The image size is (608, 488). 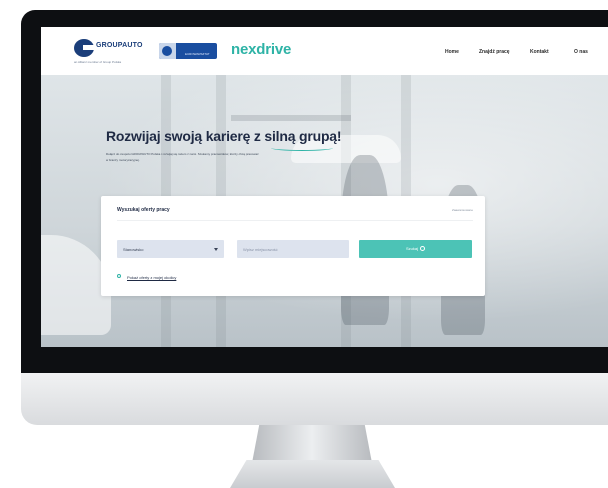 What do you see at coordinates (302, 148) in the screenshot?
I see `headline-underline-swoosh` at bounding box center [302, 148].